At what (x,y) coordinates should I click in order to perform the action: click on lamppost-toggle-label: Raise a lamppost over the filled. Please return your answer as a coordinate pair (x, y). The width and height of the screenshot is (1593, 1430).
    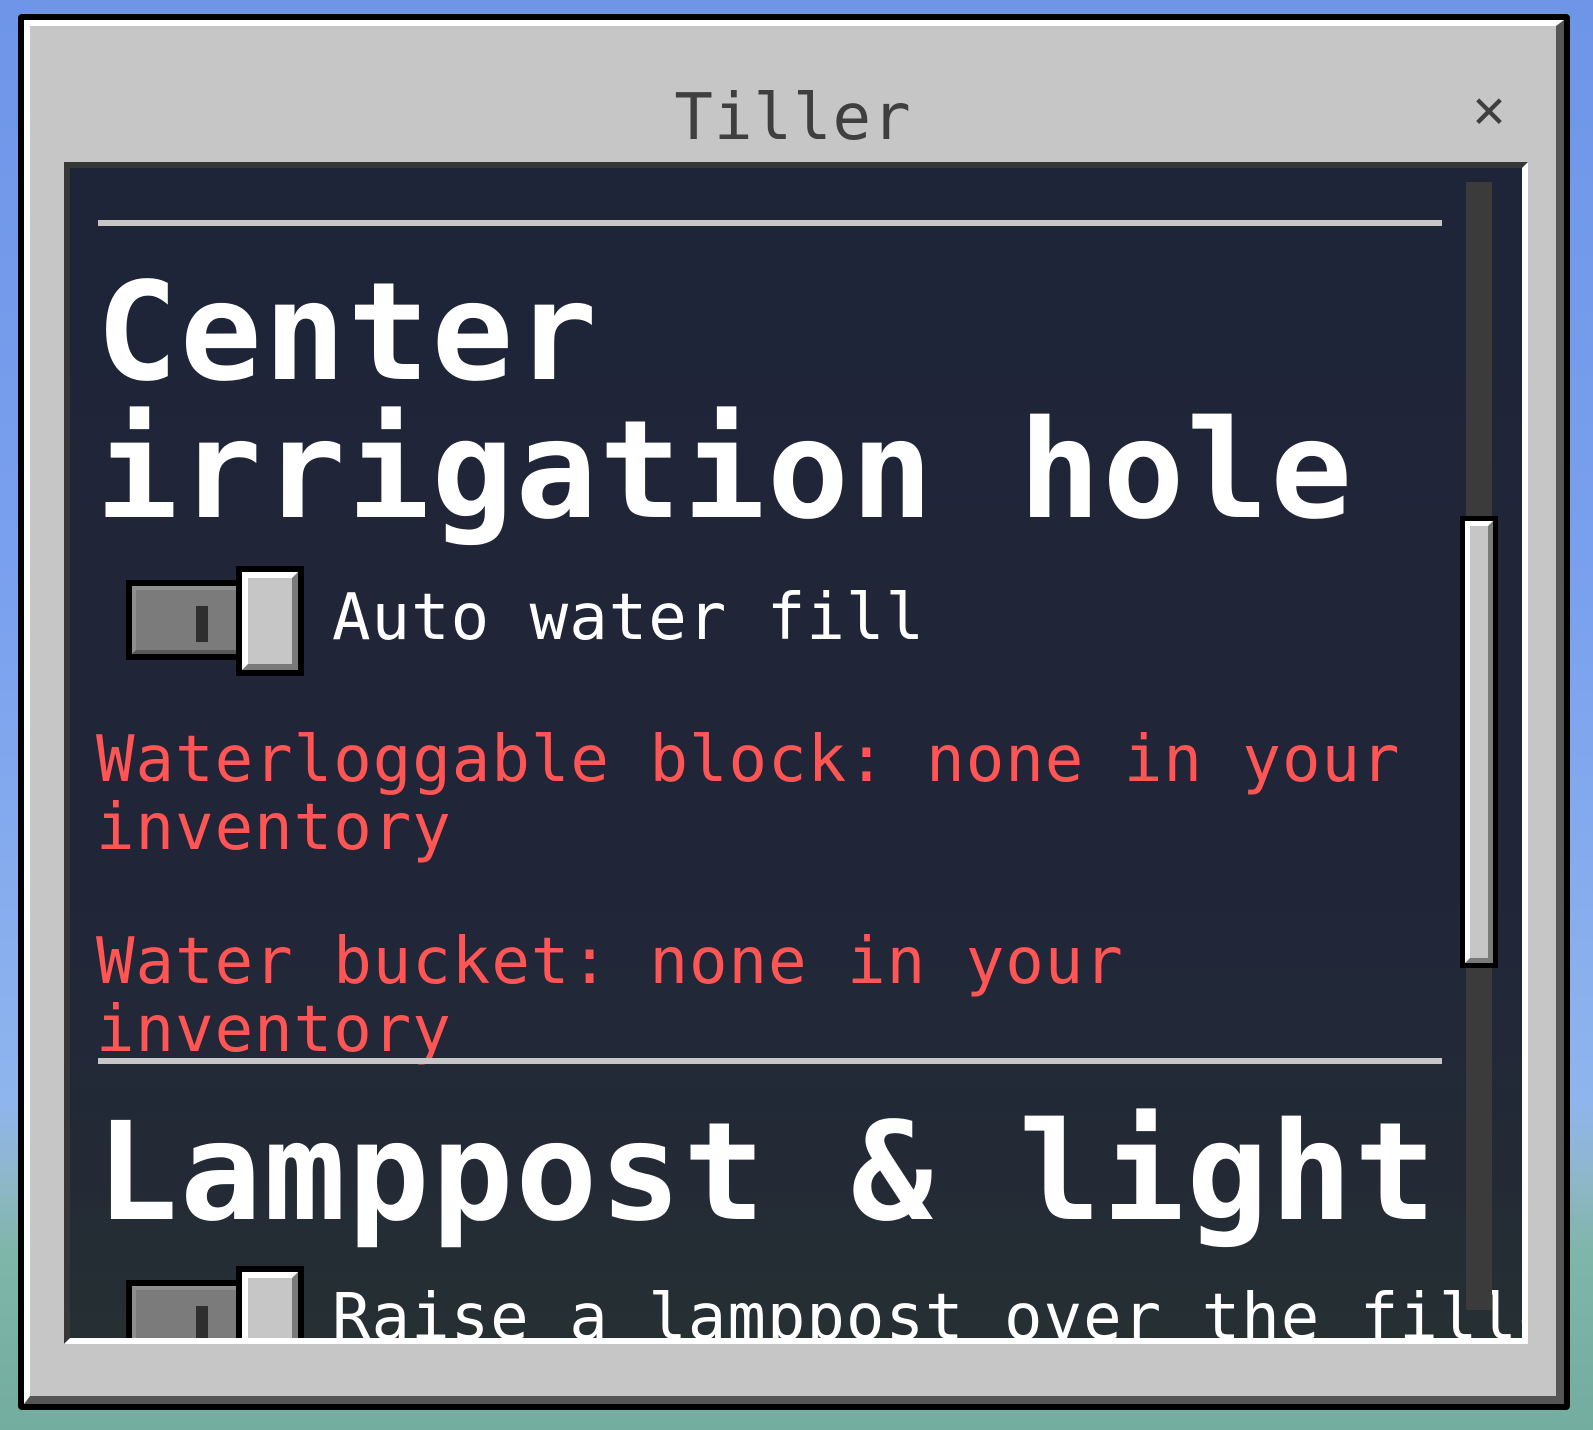
    Looking at the image, I should click on (930, 1312).